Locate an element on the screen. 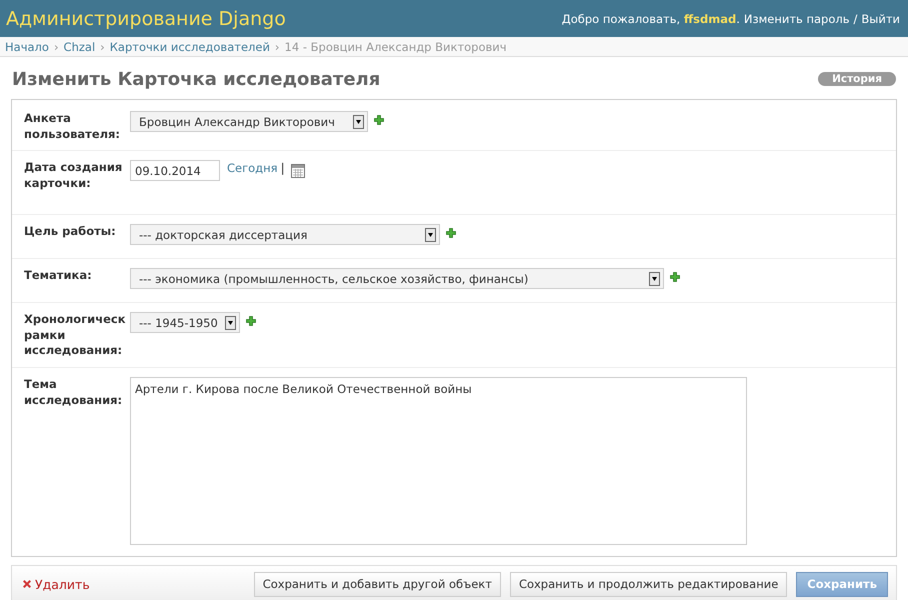 The height and width of the screenshot is (600, 908). field-label: Цель работы: is located at coordinates (70, 232).